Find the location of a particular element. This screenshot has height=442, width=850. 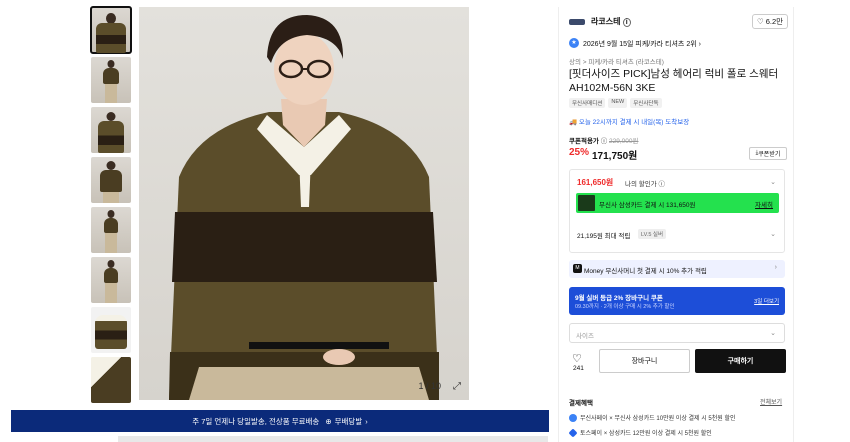

final-price: 171,750원 is located at coordinates (615, 156).